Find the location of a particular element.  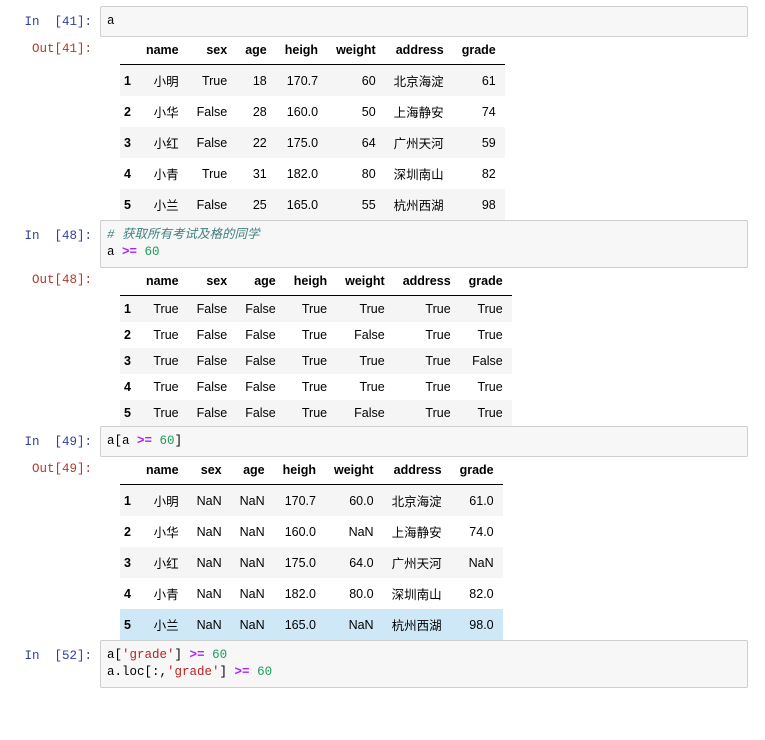

table-row: 5 小兰 NaN NaN 165.0 NaN 杭州西湖 98.0 is located at coordinates (311, 624).